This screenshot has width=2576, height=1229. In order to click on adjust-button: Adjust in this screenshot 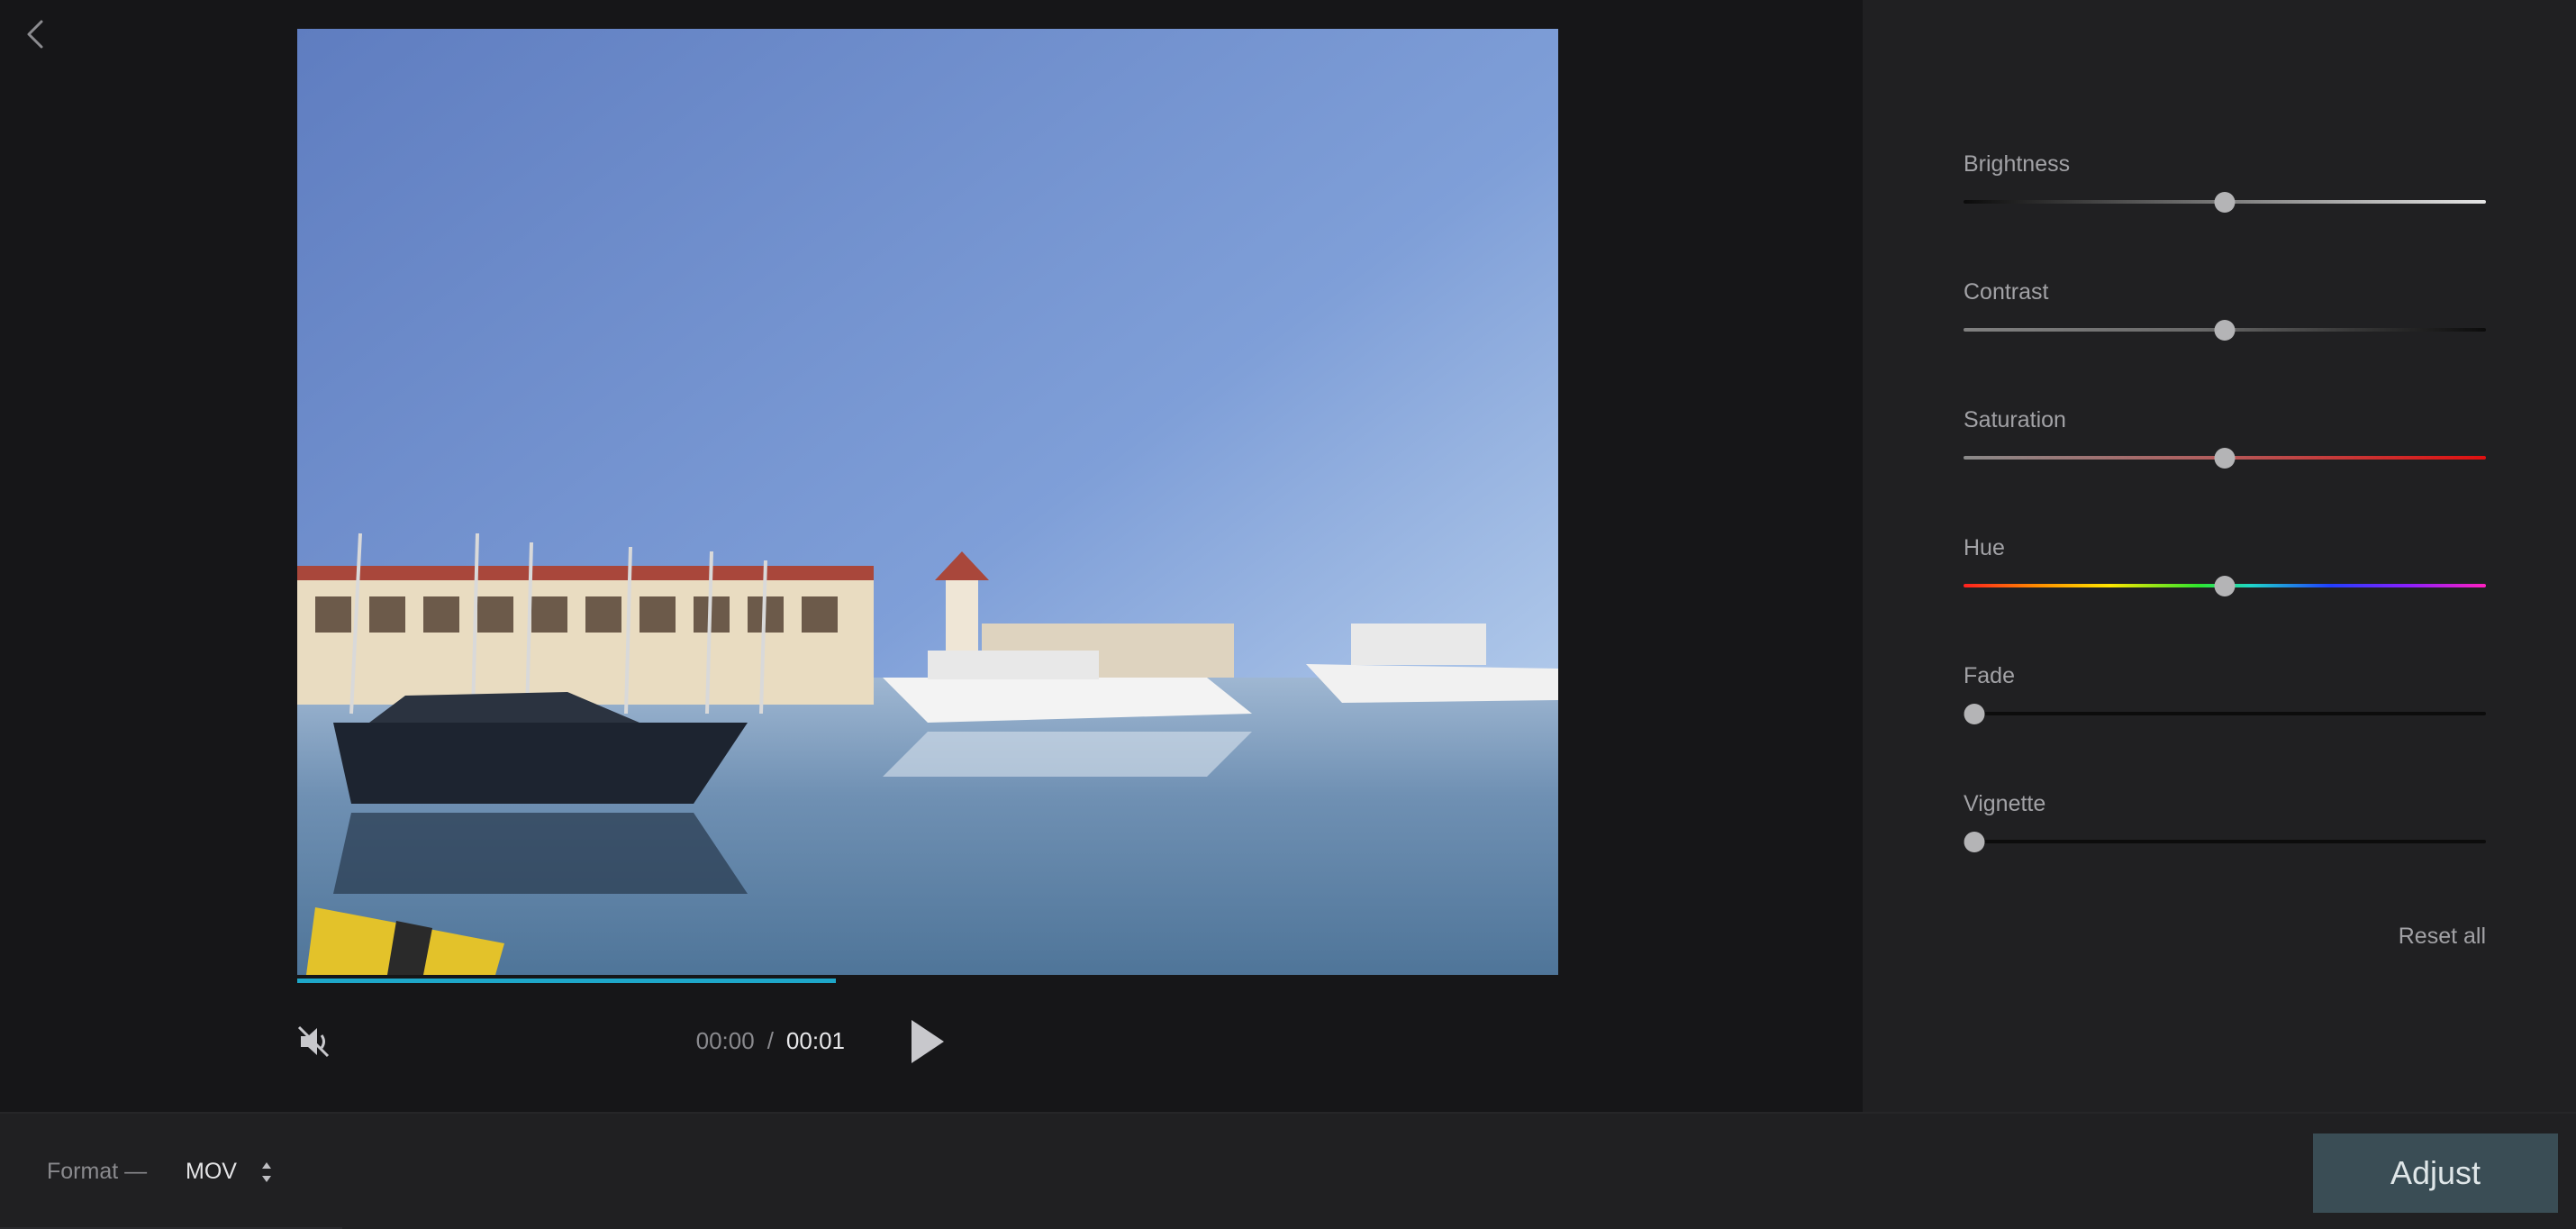, I will do `click(2435, 1173)`.